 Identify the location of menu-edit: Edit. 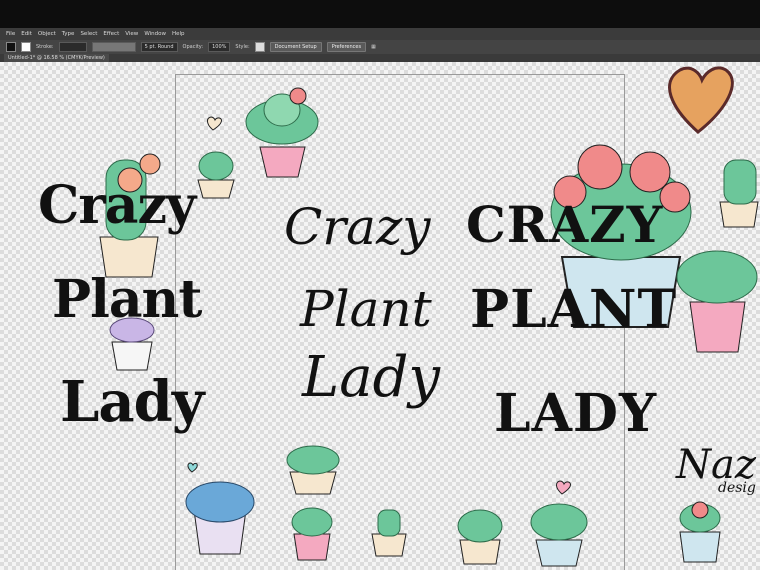
(26, 34).